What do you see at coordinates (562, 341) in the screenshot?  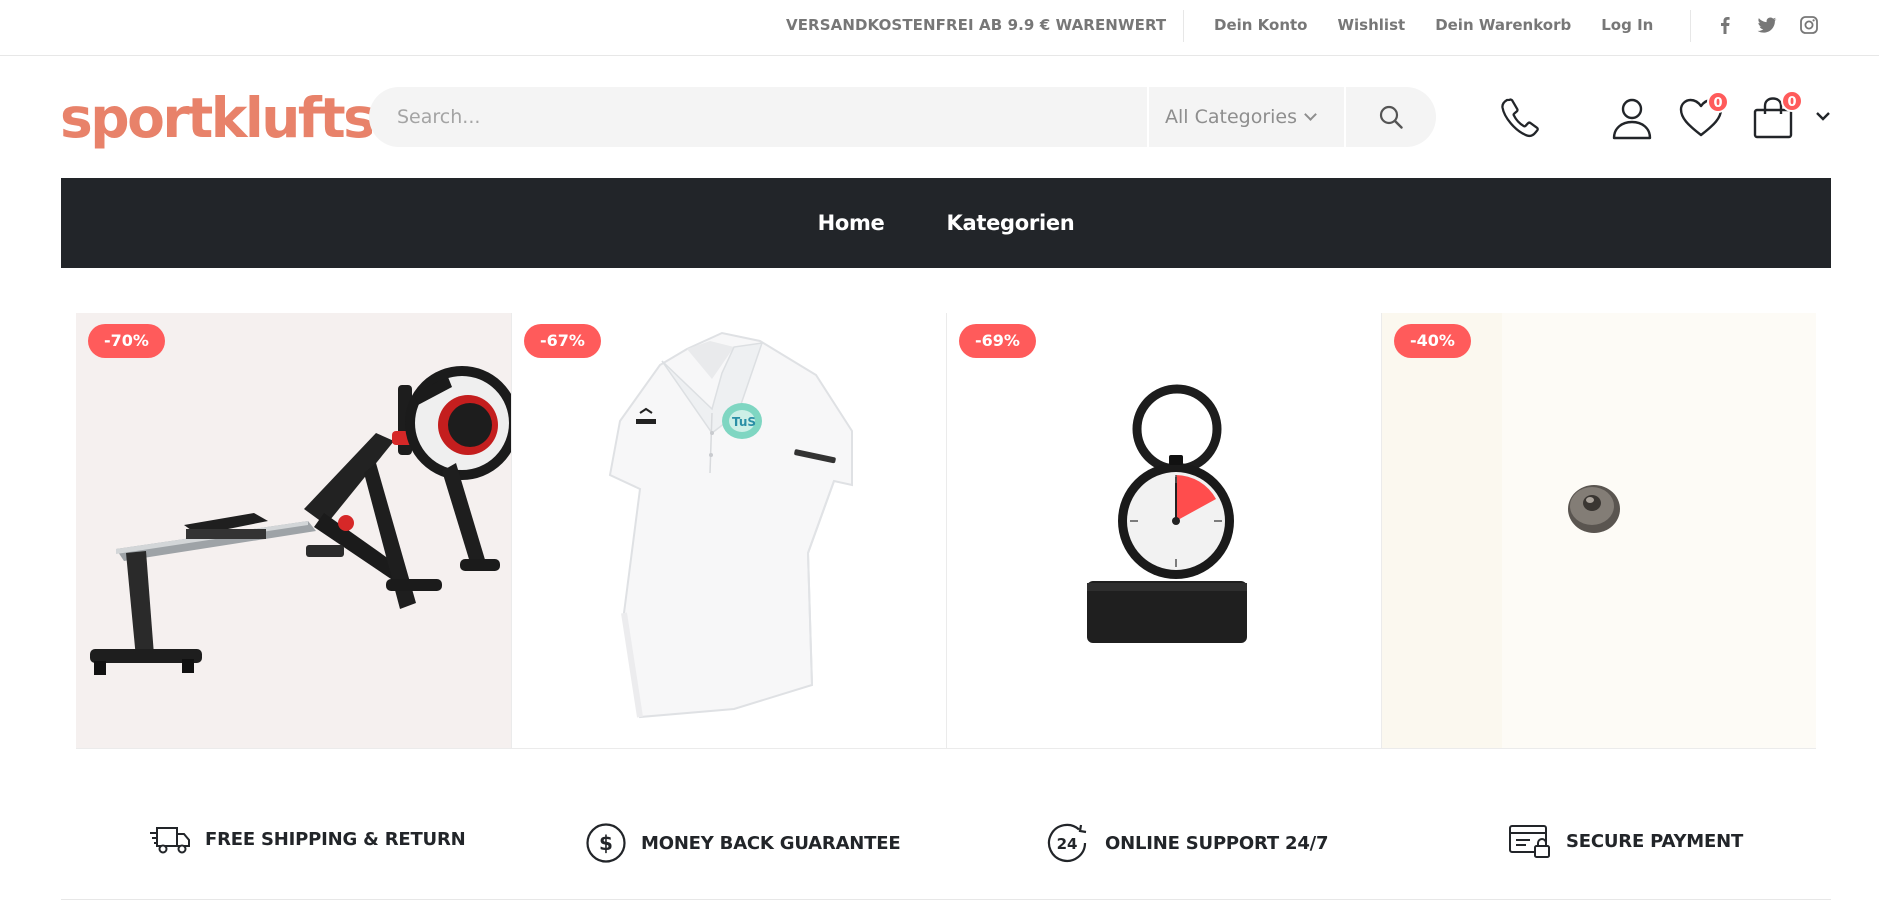 I see `discount-badge: -67%` at bounding box center [562, 341].